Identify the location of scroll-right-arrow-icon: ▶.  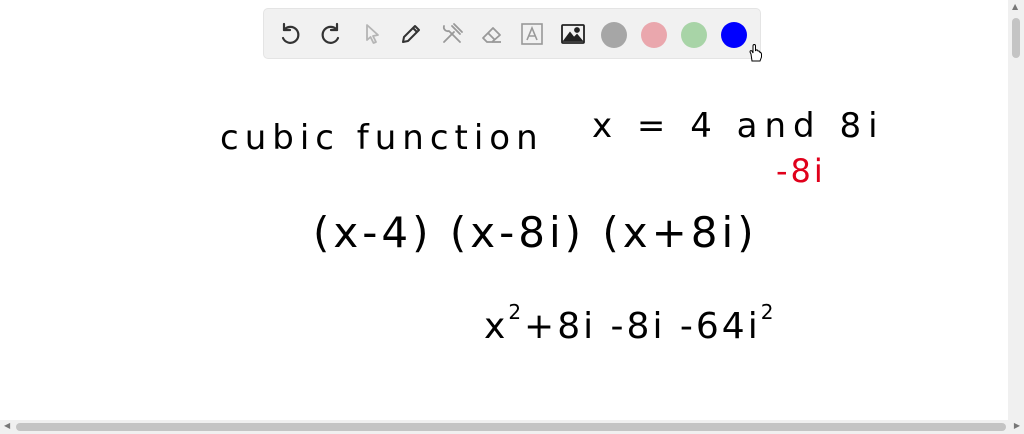
(1017, 425).